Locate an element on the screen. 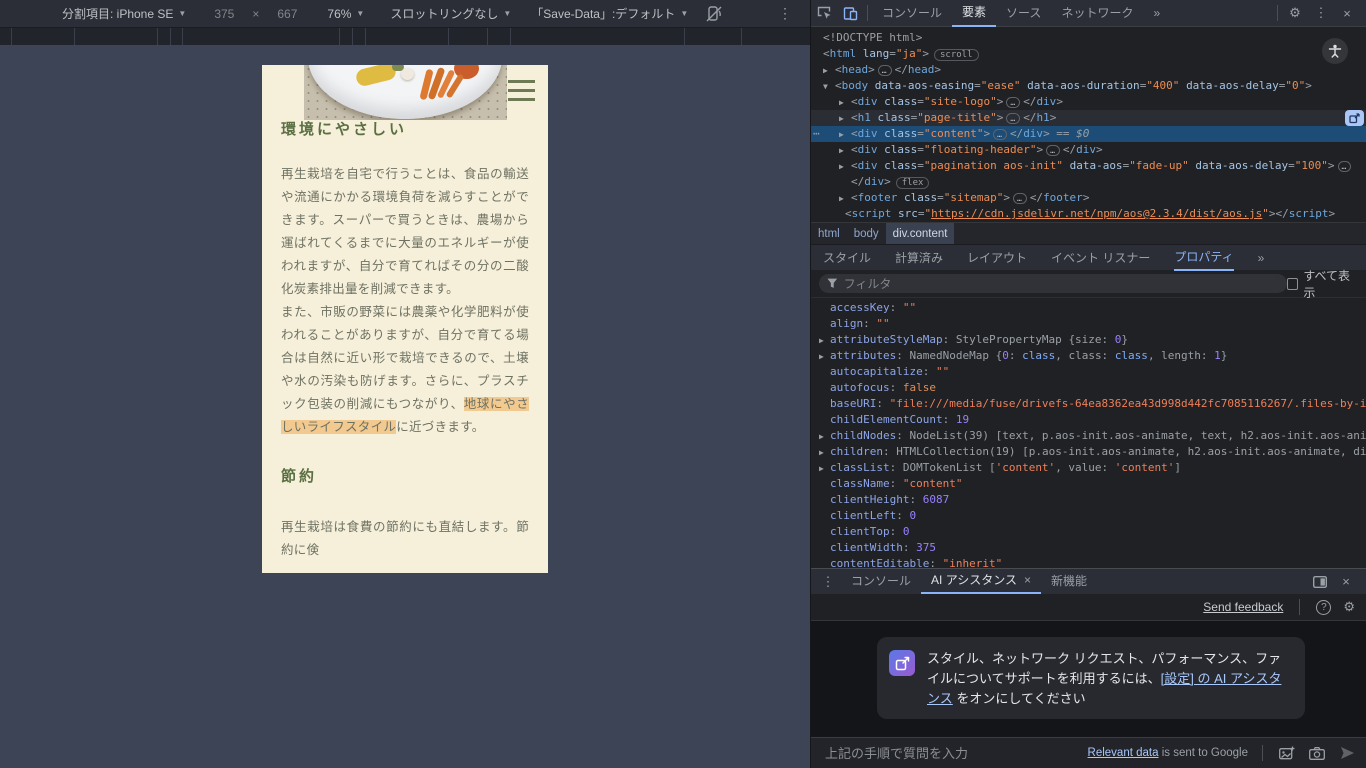  prop-row: accessKey: "" is located at coordinates (873, 307).